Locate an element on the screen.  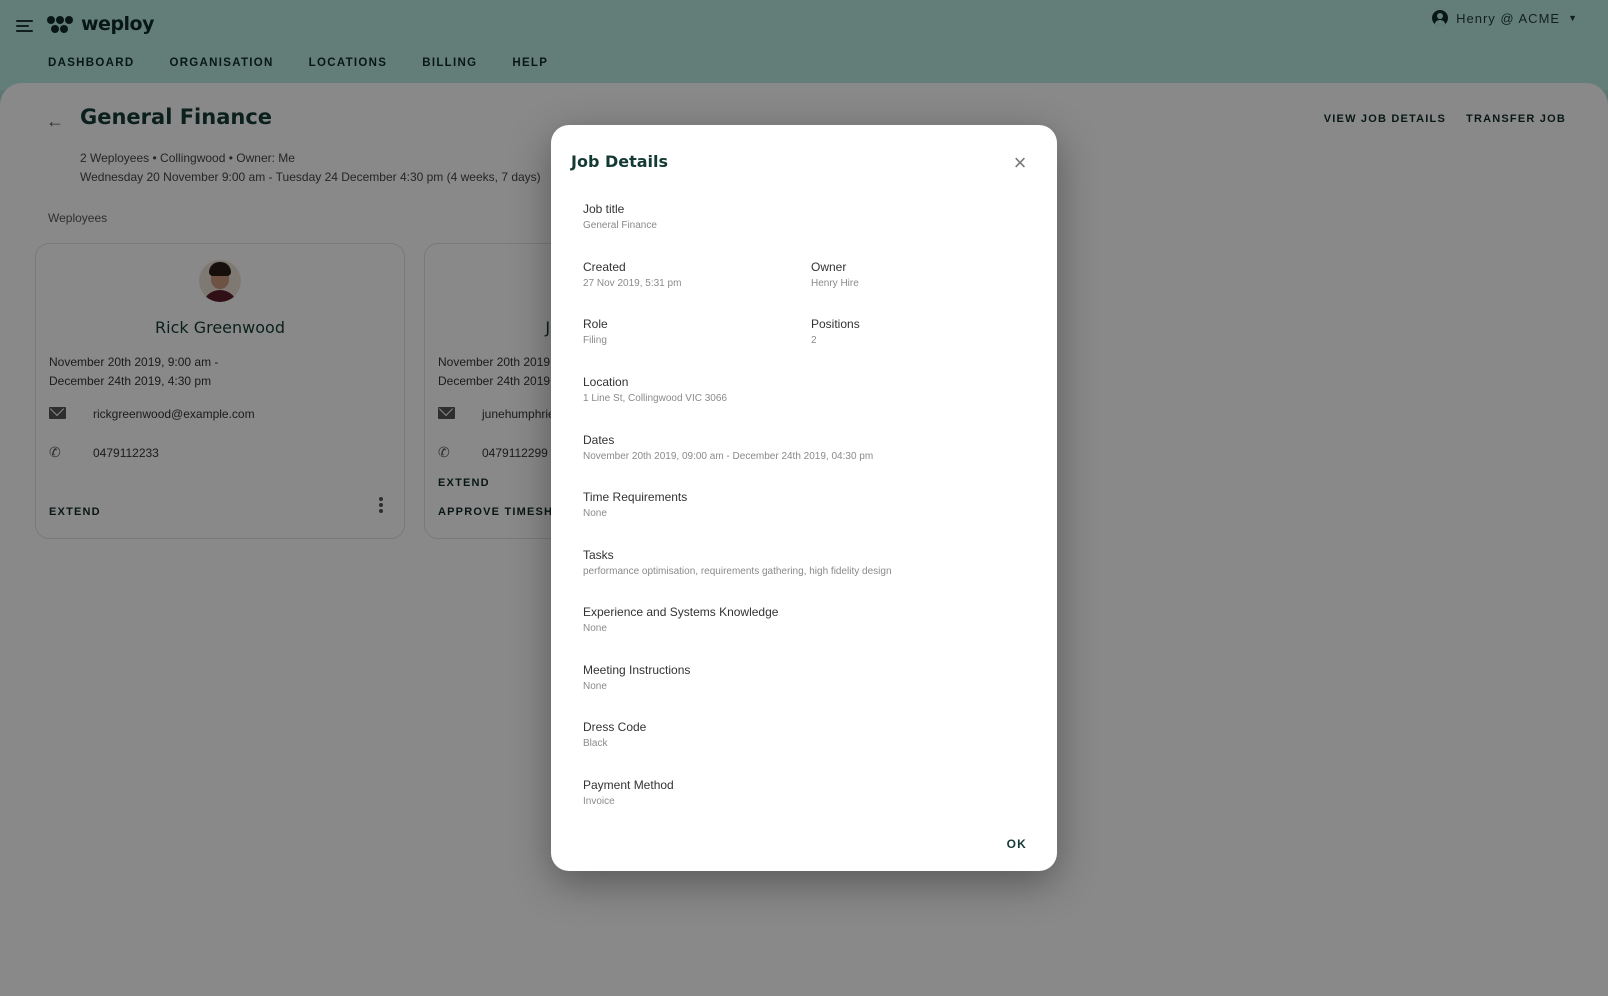
field-time-requirements: Time Requirements None is located at coordinates (635, 505).